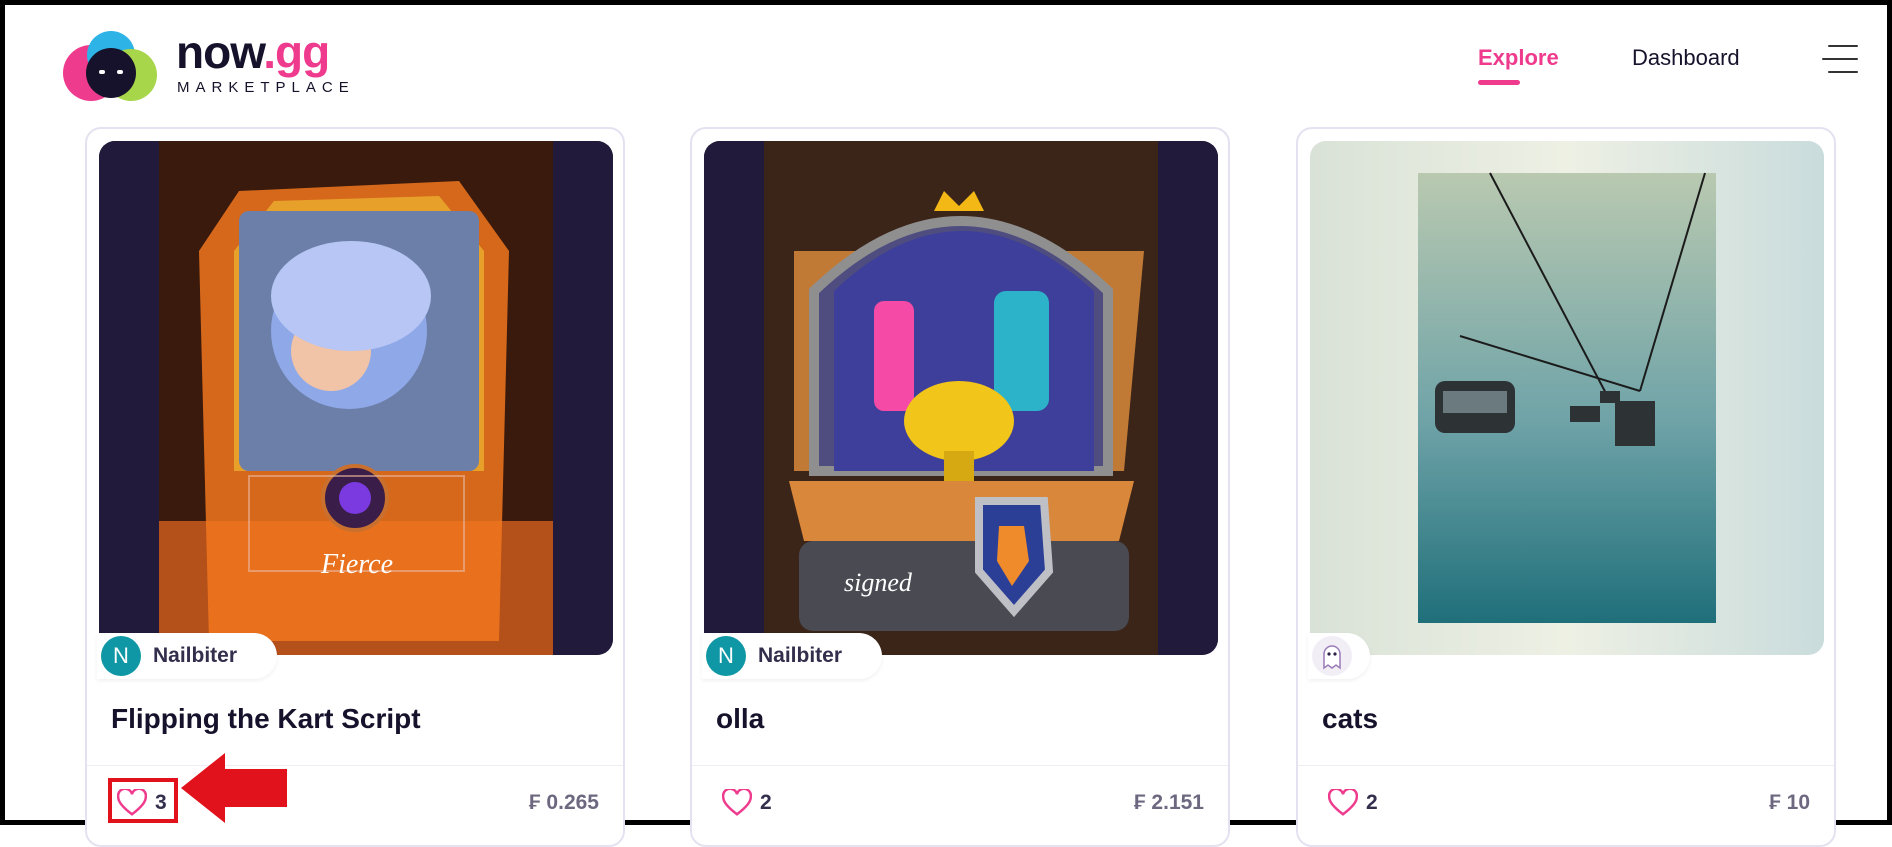 The image size is (1892, 847). I want to click on logo-subtitle: MARKETPLACE, so click(266, 87).